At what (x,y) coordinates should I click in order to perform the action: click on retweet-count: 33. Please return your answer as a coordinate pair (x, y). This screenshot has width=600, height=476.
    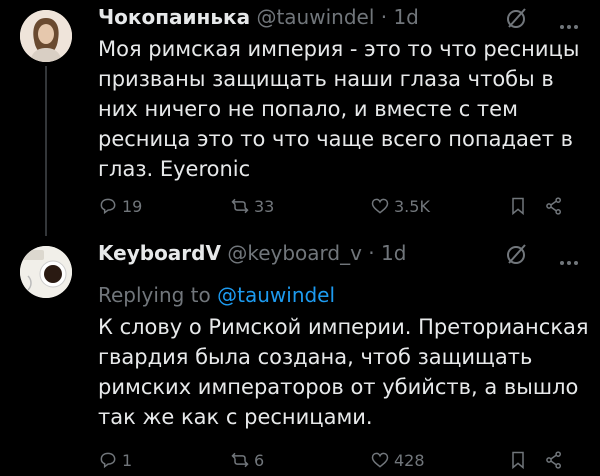
    Looking at the image, I should click on (264, 206).